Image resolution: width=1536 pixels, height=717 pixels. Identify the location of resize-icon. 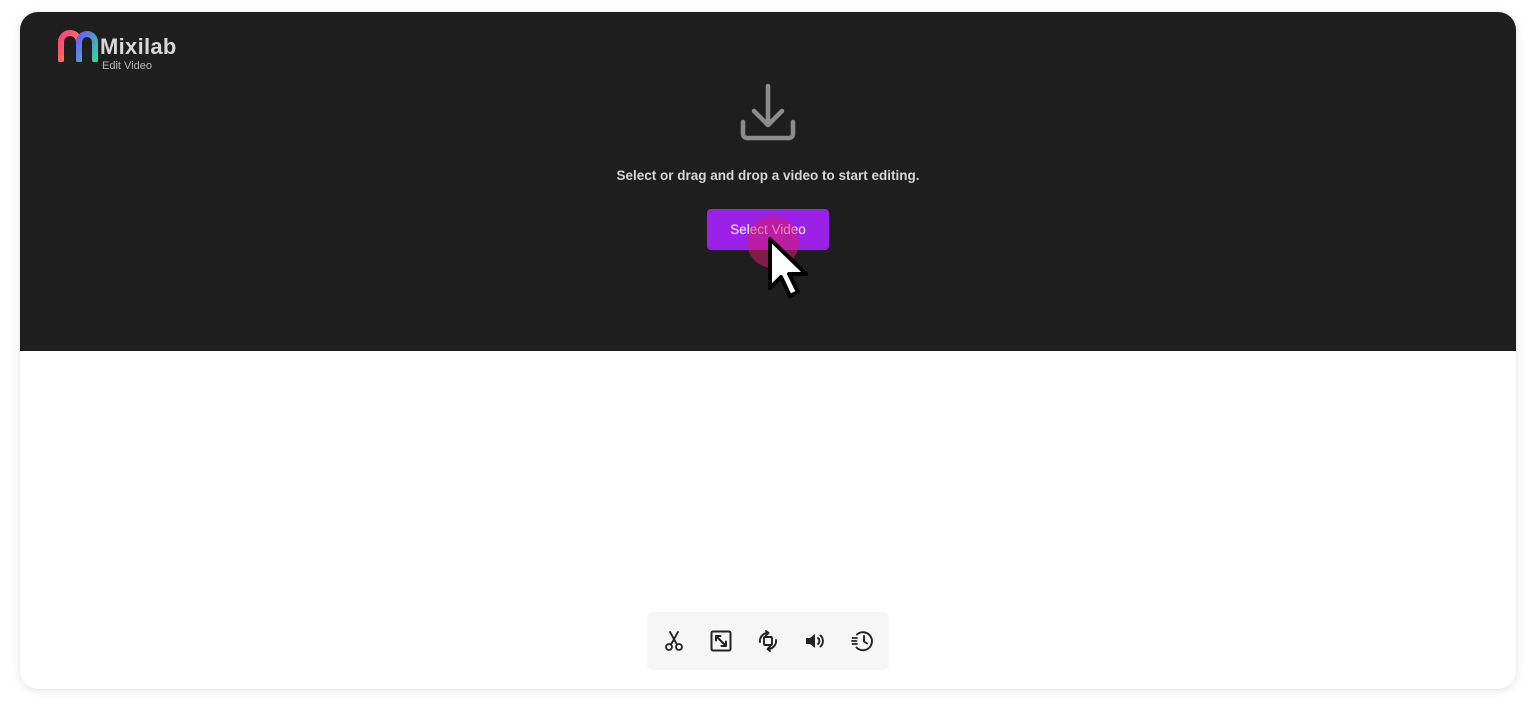
(721, 641).